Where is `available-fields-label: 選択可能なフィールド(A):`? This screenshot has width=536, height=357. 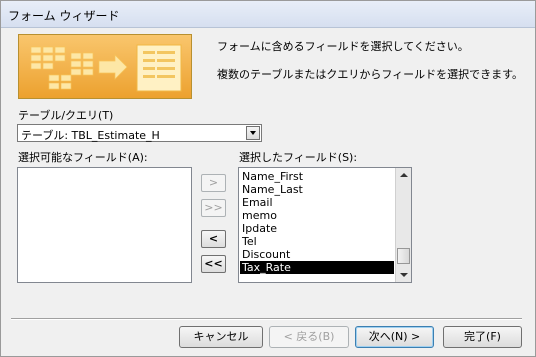 available-fields-label: 選択可能なフィールド(A): is located at coordinates (83, 157).